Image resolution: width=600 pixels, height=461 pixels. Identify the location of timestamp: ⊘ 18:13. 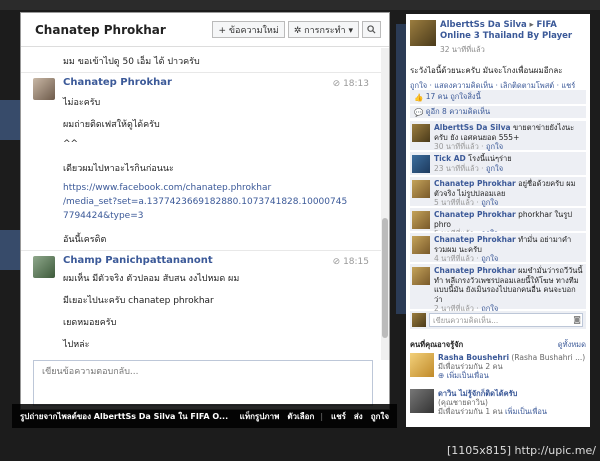
(350, 84).